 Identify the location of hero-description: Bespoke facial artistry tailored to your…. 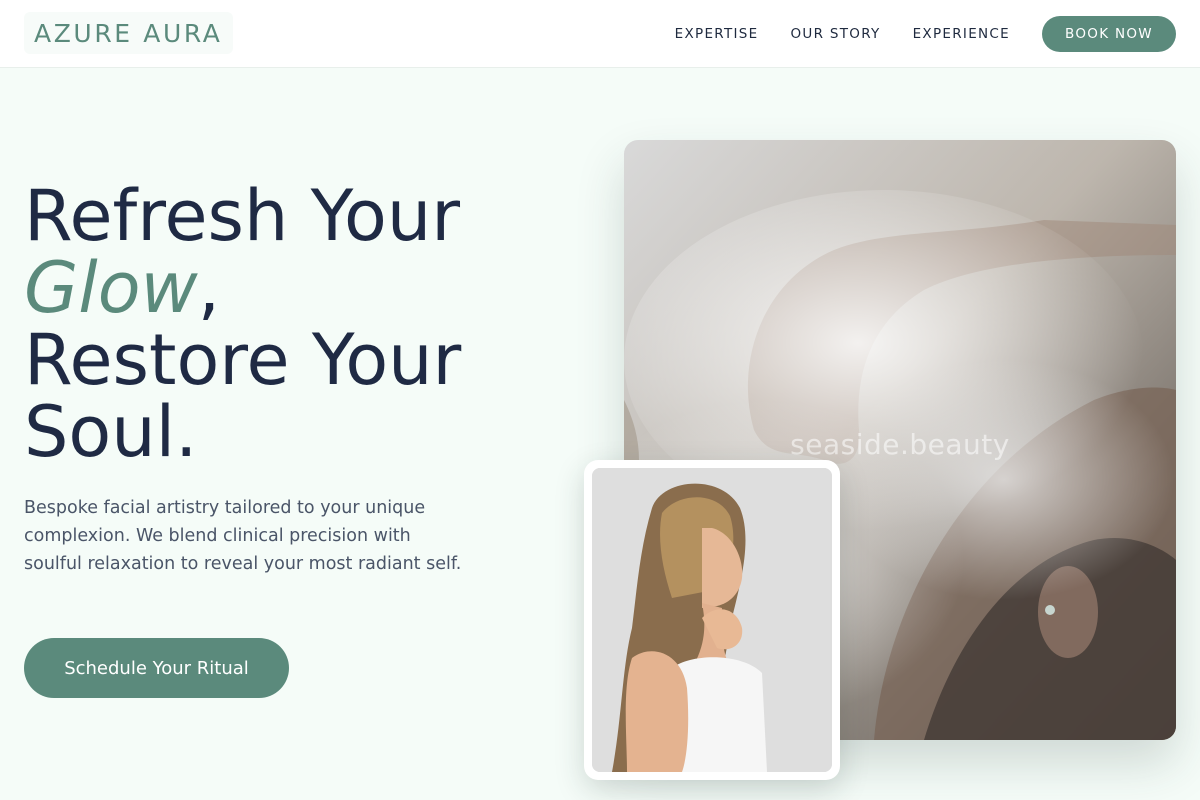
(243, 536).